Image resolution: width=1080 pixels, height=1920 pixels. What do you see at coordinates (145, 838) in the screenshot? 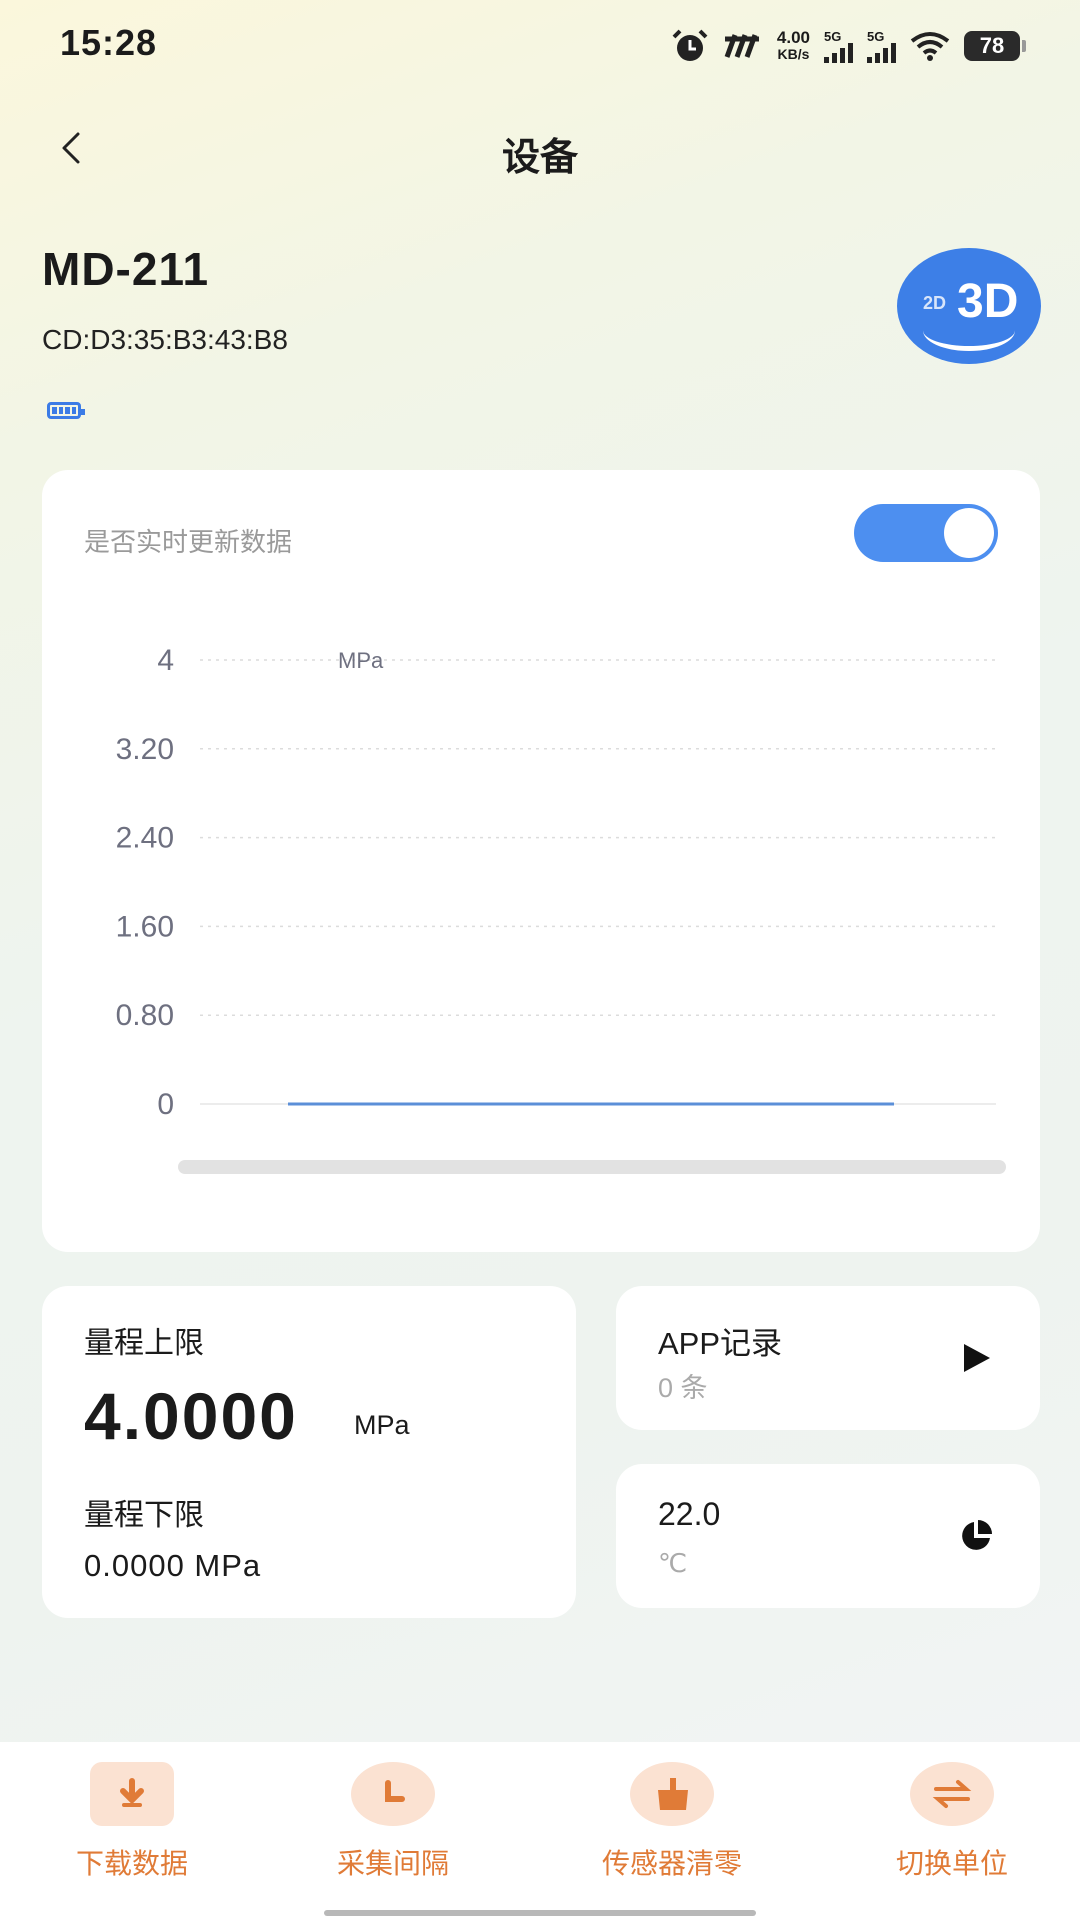
I see `y-tick-label: 2.40` at bounding box center [145, 838].